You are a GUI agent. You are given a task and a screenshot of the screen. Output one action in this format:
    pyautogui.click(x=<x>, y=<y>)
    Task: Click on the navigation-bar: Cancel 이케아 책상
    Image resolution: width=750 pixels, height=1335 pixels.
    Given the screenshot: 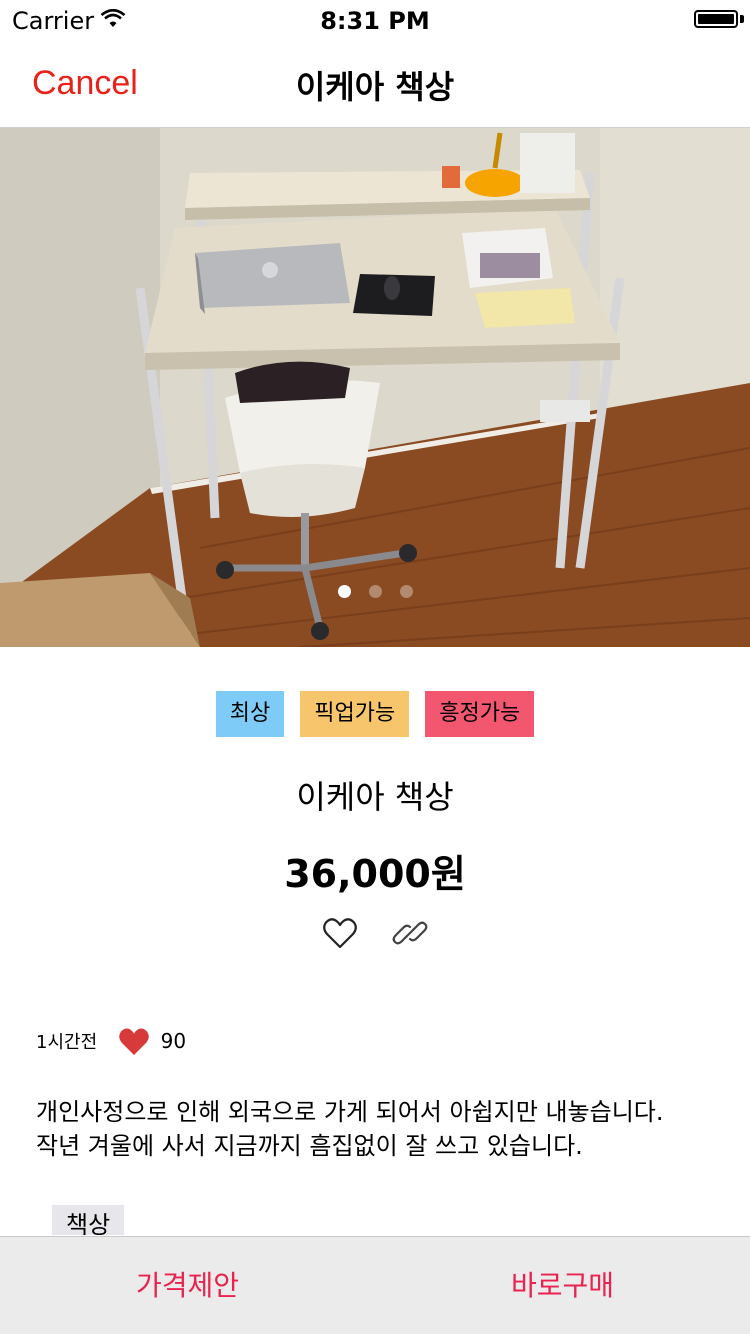 What is the action you would take?
    pyautogui.click(x=375, y=84)
    